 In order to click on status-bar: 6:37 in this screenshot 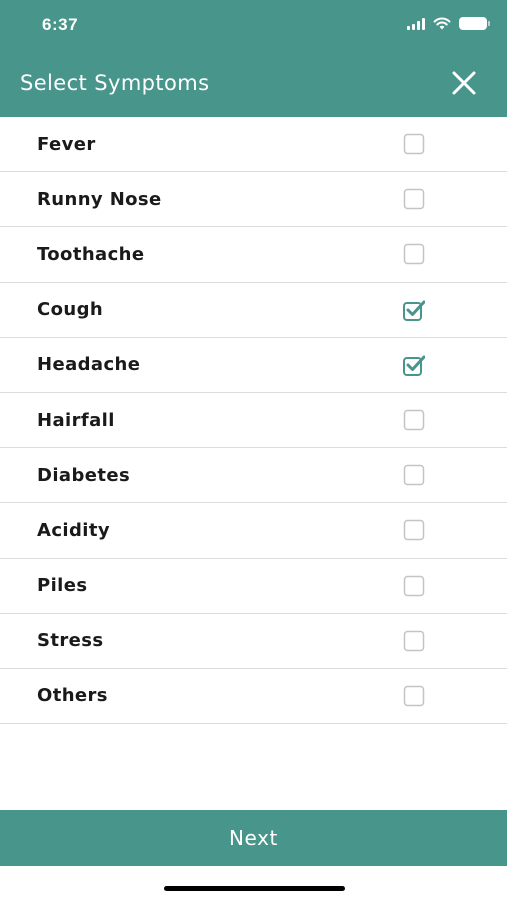, I will do `click(253, 25)`.